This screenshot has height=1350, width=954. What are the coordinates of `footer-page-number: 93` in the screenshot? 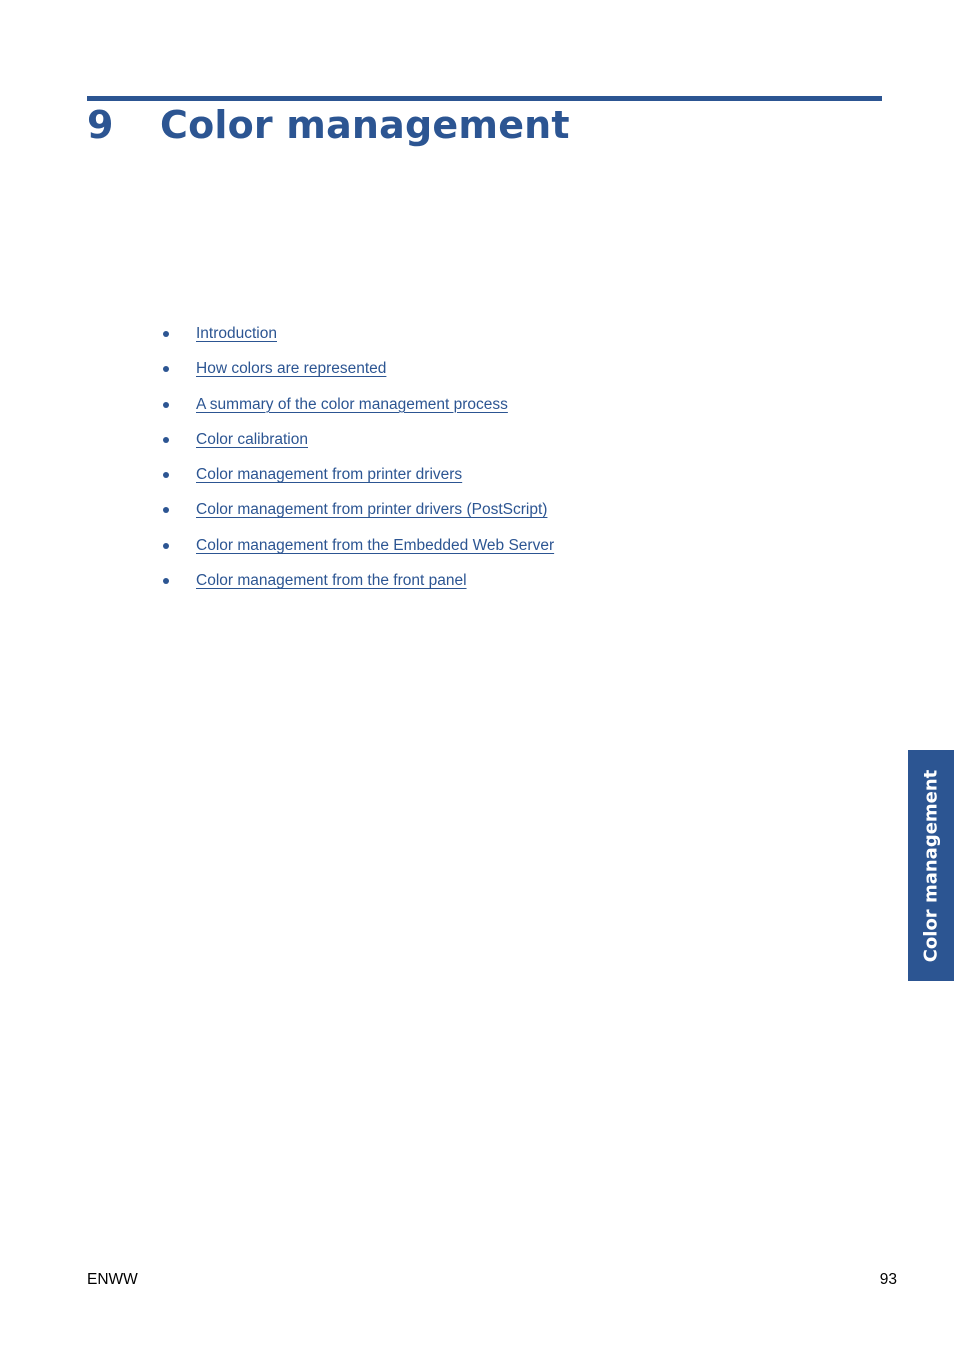 It's located at (888, 1279).